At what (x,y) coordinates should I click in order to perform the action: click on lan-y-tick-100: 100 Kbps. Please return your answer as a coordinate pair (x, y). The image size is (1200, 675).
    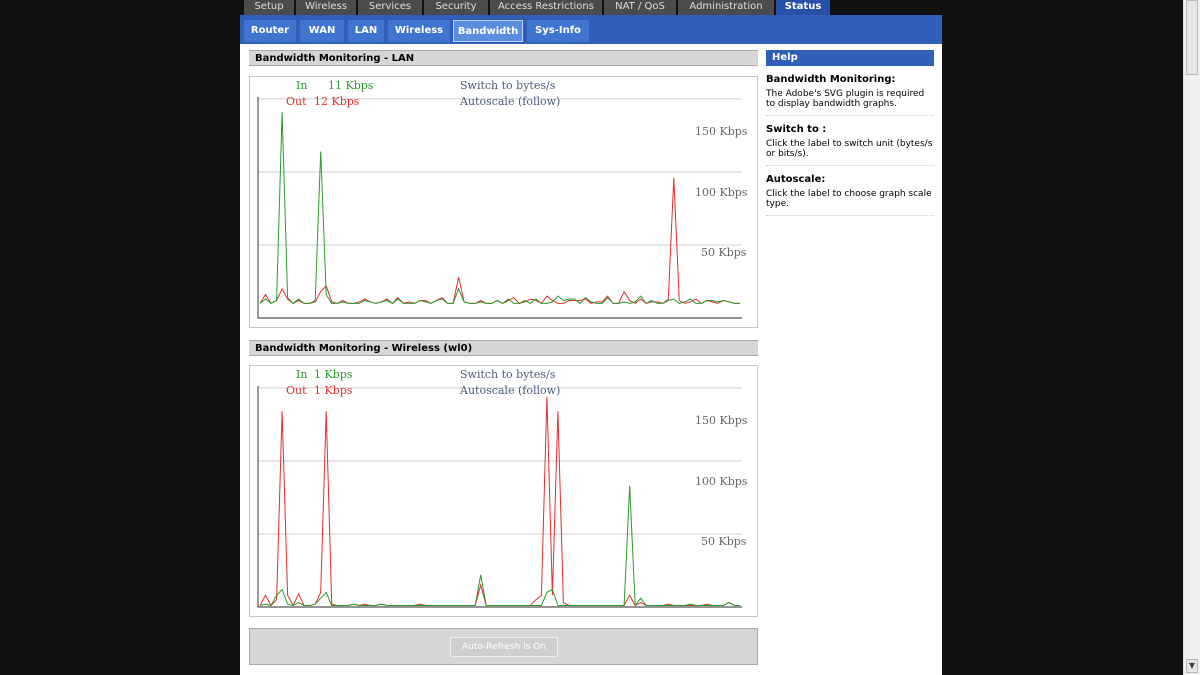
    Looking at the image, I should click on (721, 192).